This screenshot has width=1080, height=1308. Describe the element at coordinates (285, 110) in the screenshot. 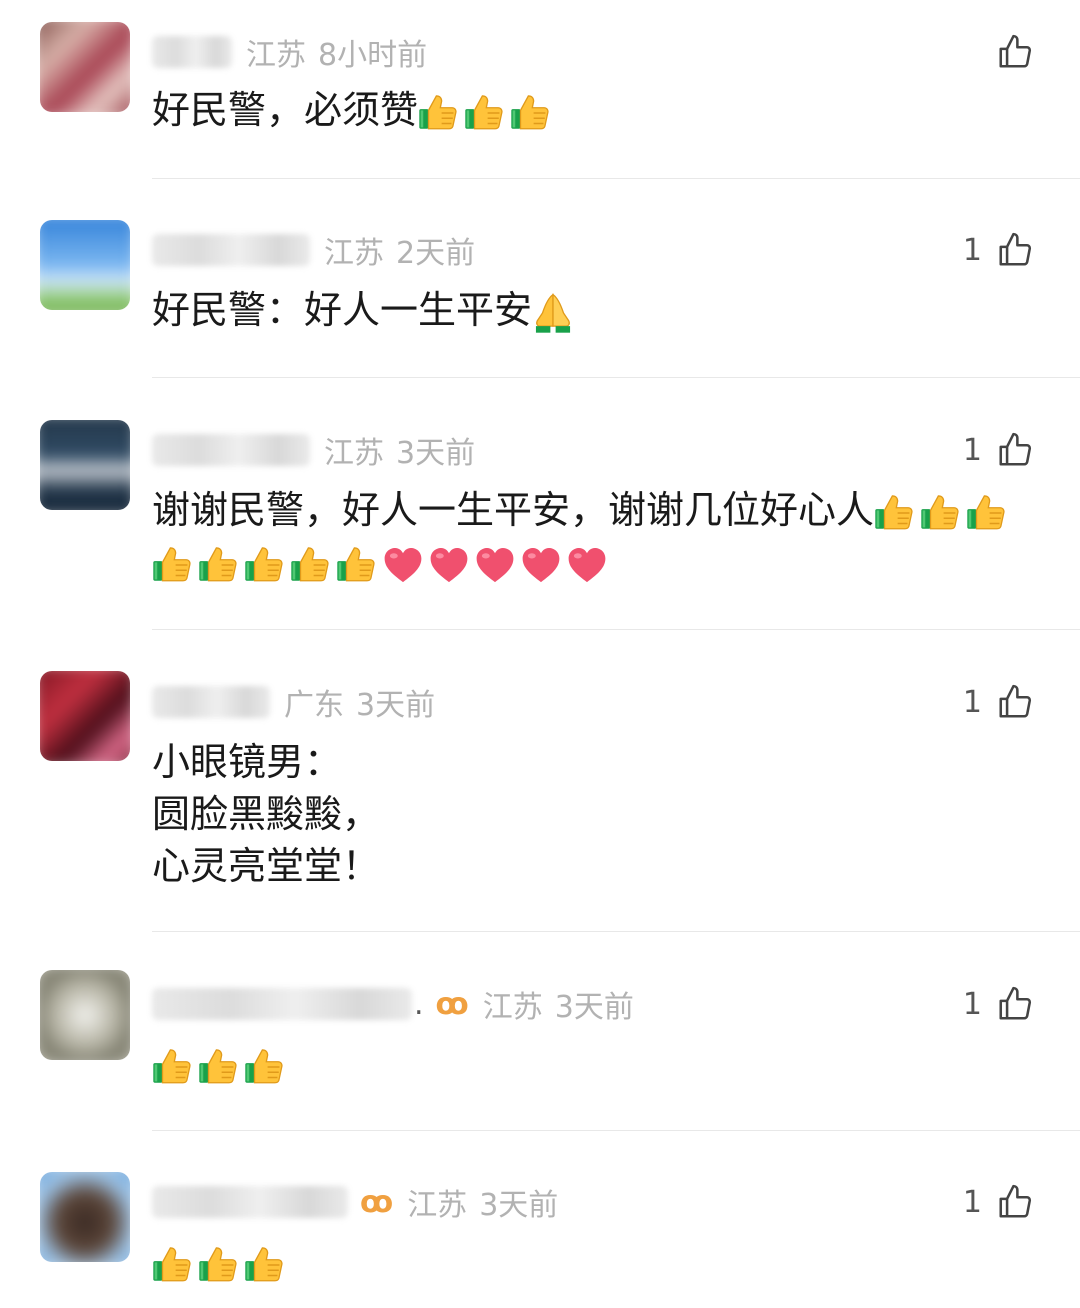

I see `comment-text-content: 好民警，必须赞` at that location.